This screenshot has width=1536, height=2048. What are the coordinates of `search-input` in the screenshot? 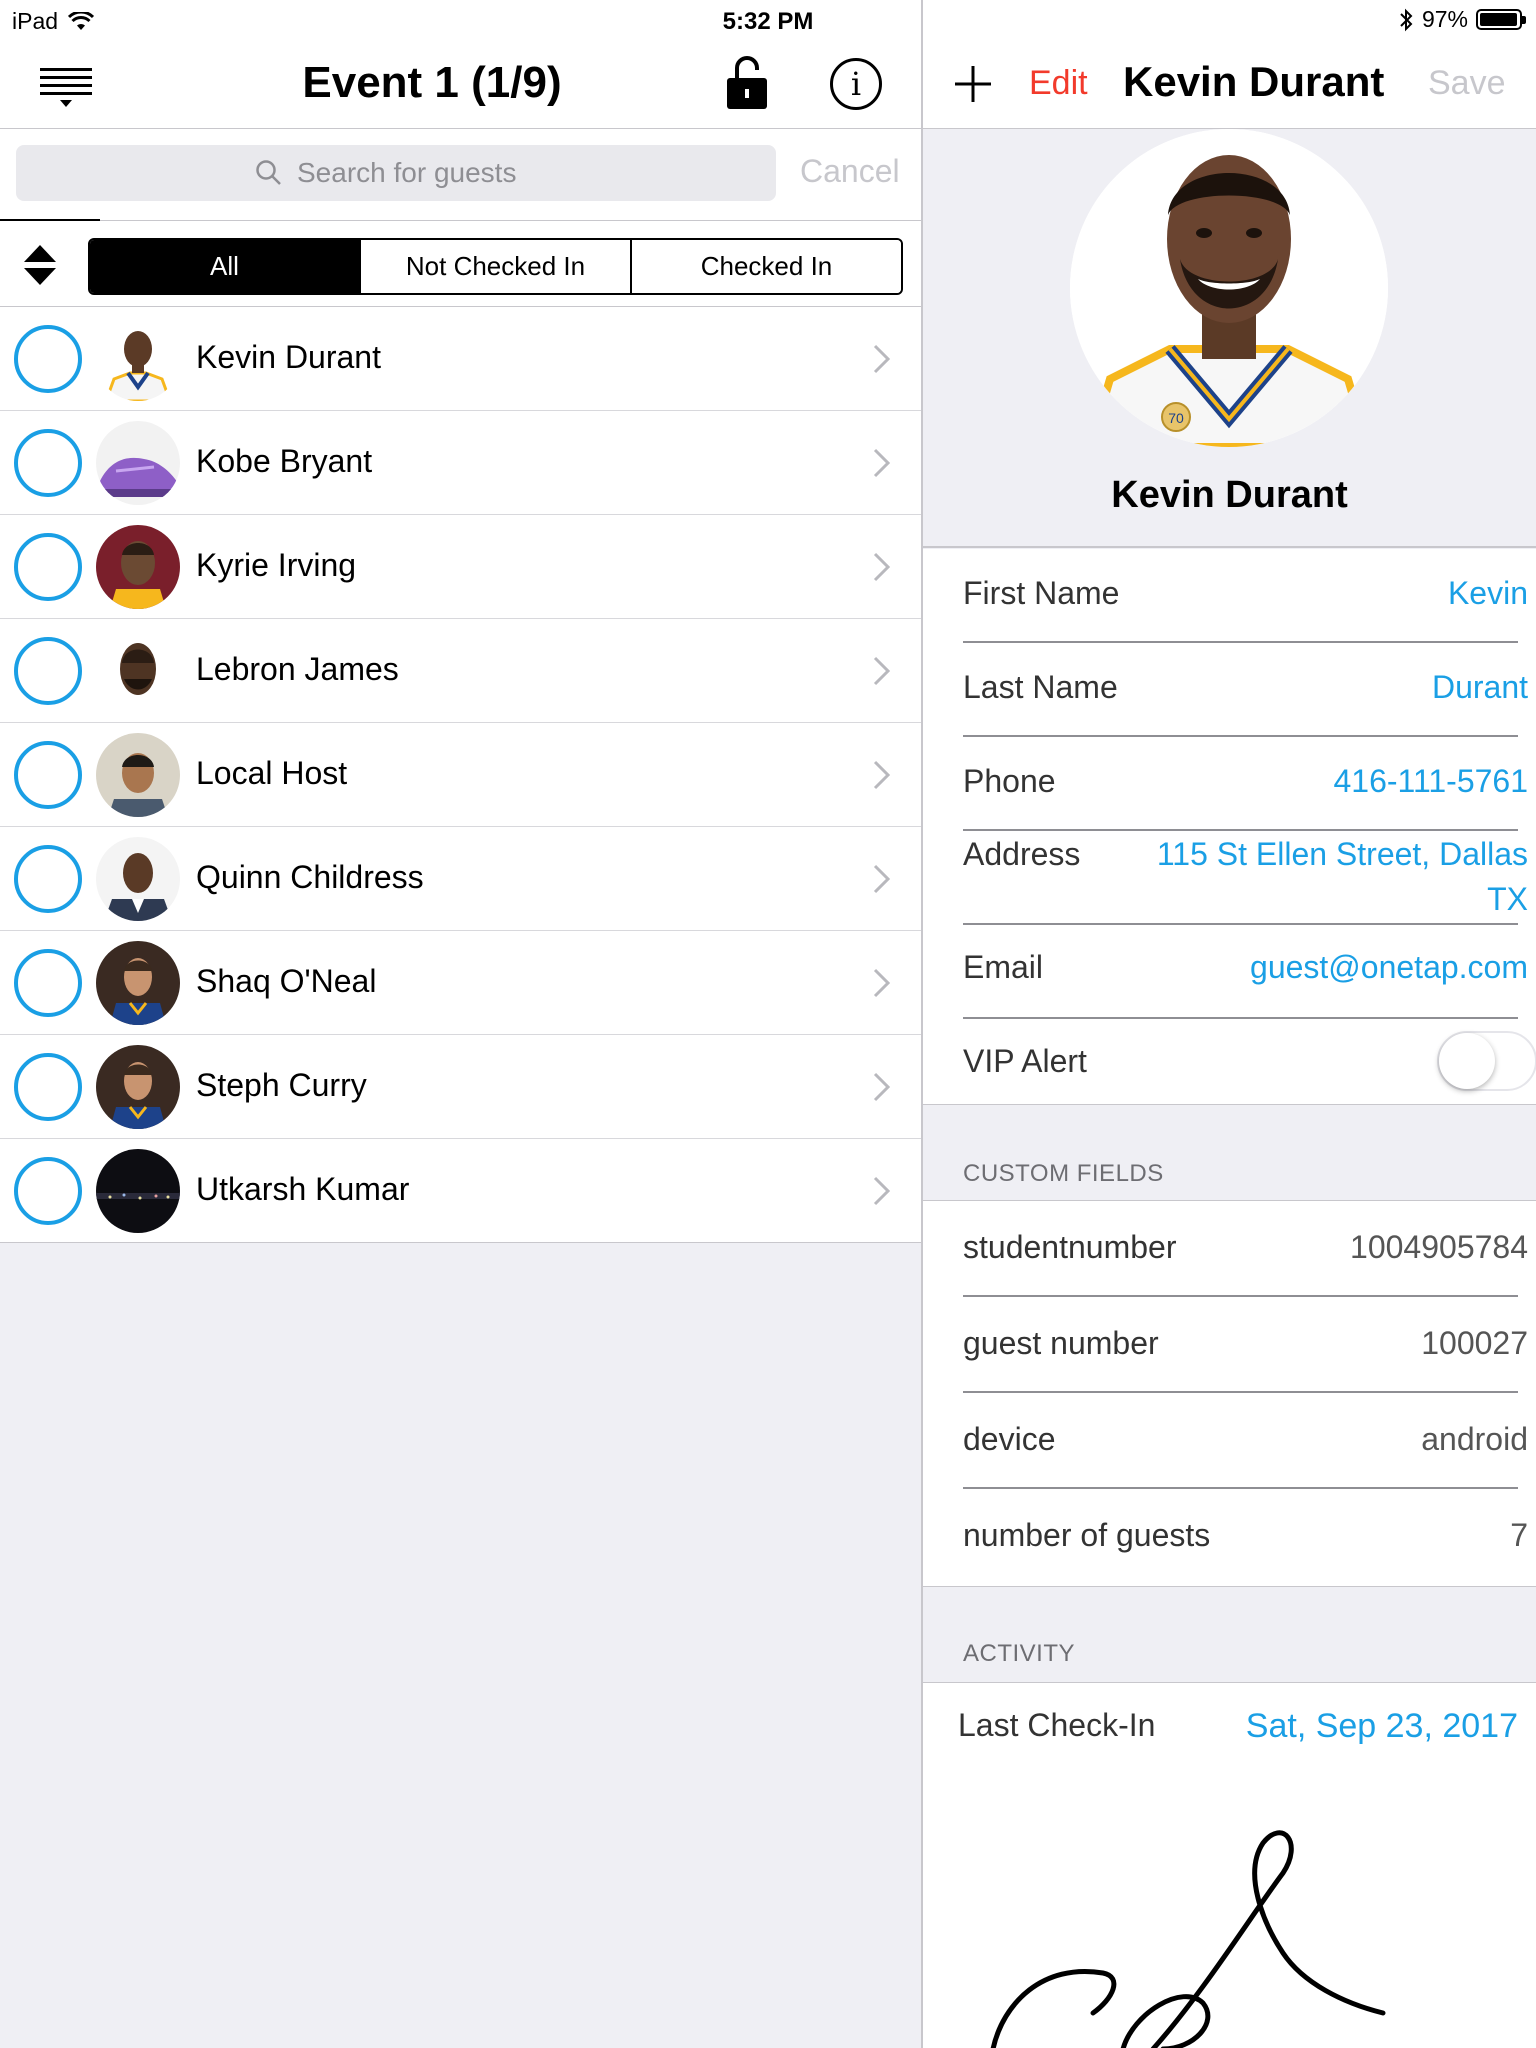 It's located at (417, 173).